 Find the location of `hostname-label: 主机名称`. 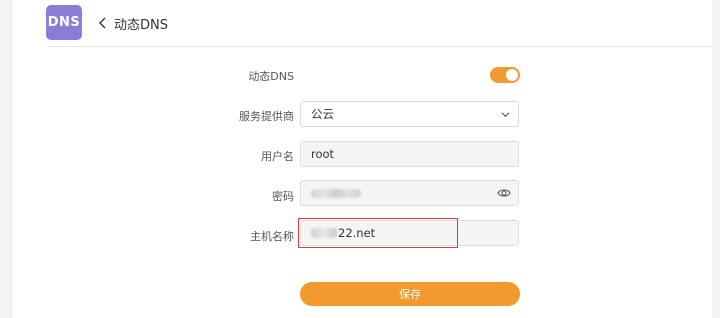

hostname-label: 主机名称 is located at coordinates (272, 236).